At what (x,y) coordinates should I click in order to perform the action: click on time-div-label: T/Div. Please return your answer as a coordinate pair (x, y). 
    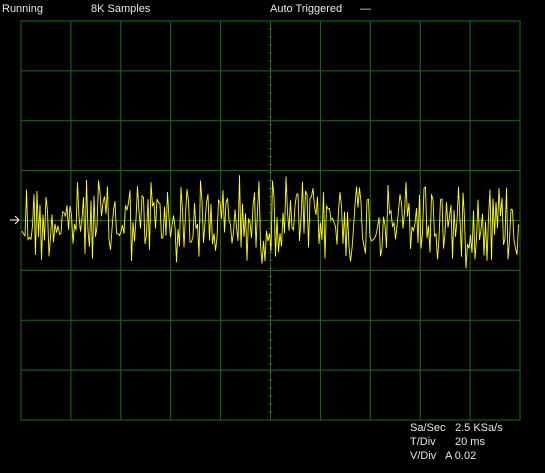
    Looking at the image, I should click on (423, 442).